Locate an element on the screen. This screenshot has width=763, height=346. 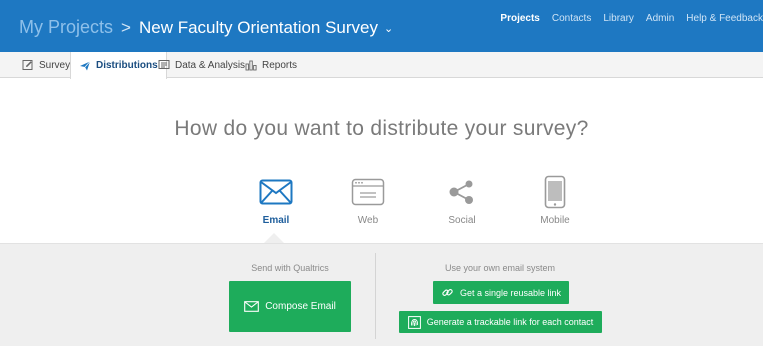
channel-mobile: Mobile is located at coordinates (555, 199).